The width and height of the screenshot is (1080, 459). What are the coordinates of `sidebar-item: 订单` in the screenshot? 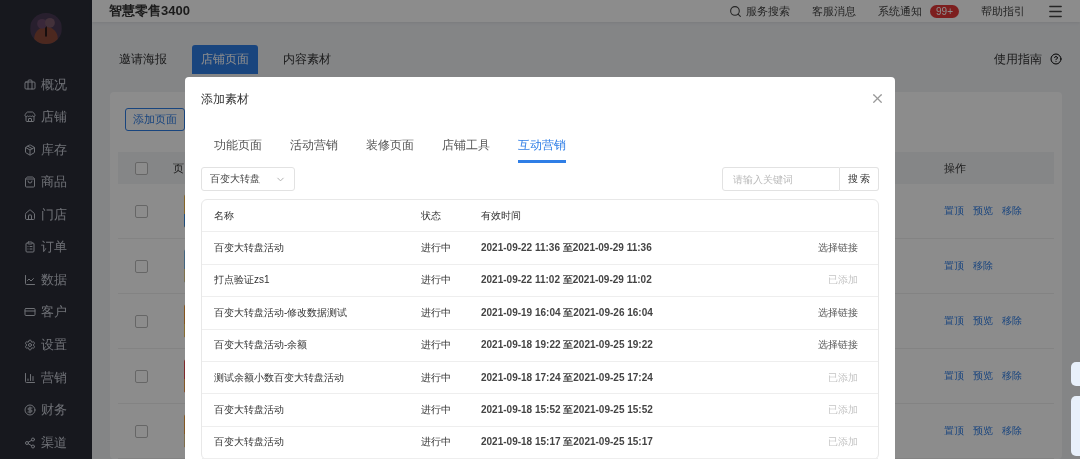 It's located at (47, 247).